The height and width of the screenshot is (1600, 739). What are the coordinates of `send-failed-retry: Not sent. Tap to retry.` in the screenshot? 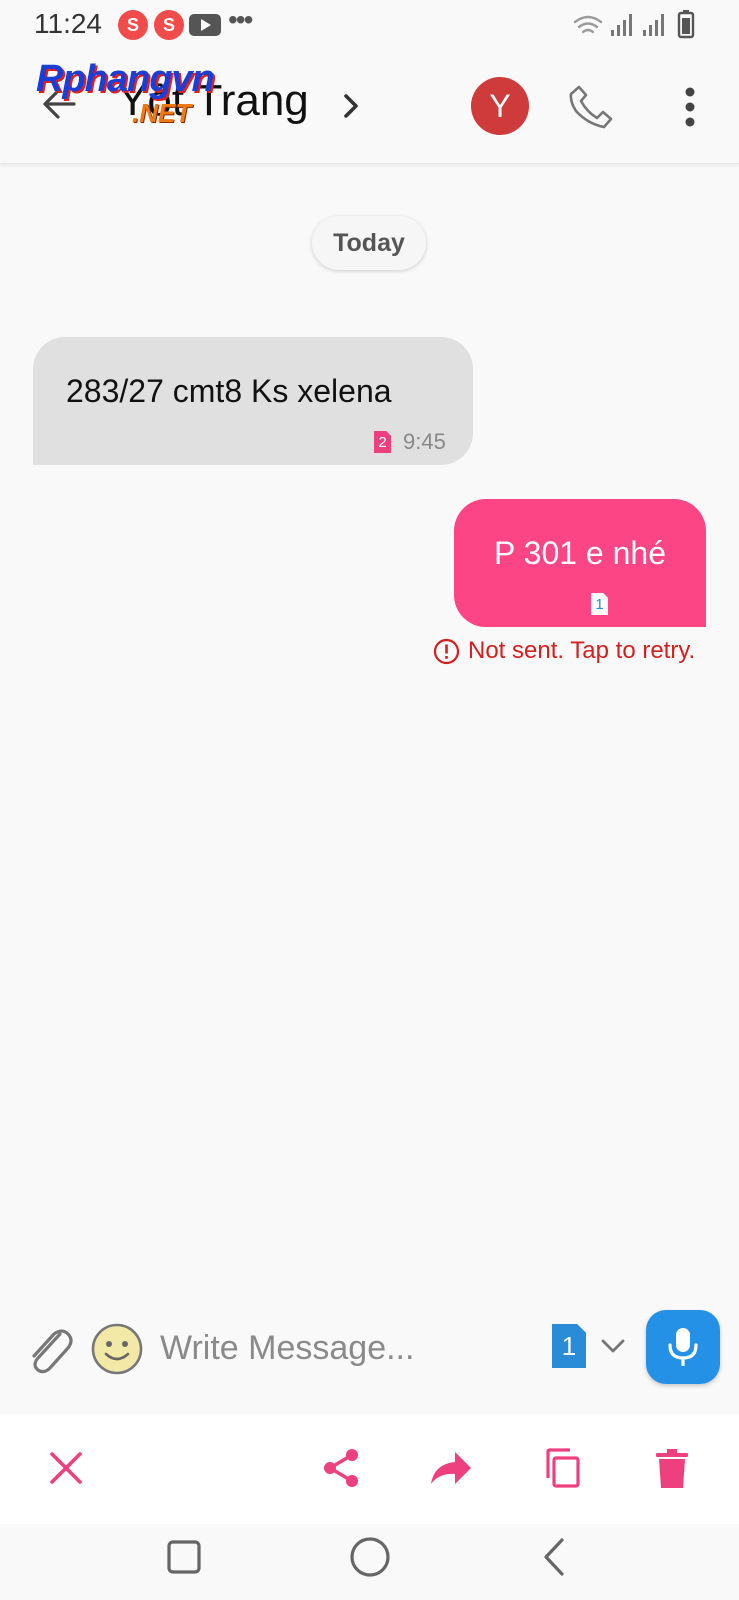 It's located at (564, 651).